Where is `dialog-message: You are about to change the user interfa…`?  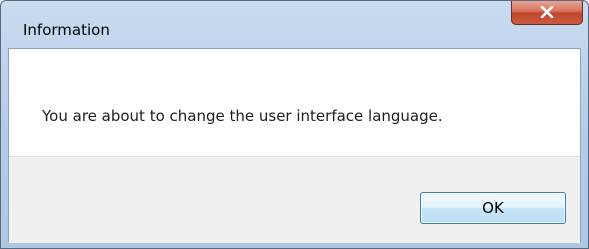
dialog-message: You are about to change the user interfa… is located at coordinates (242, 116).